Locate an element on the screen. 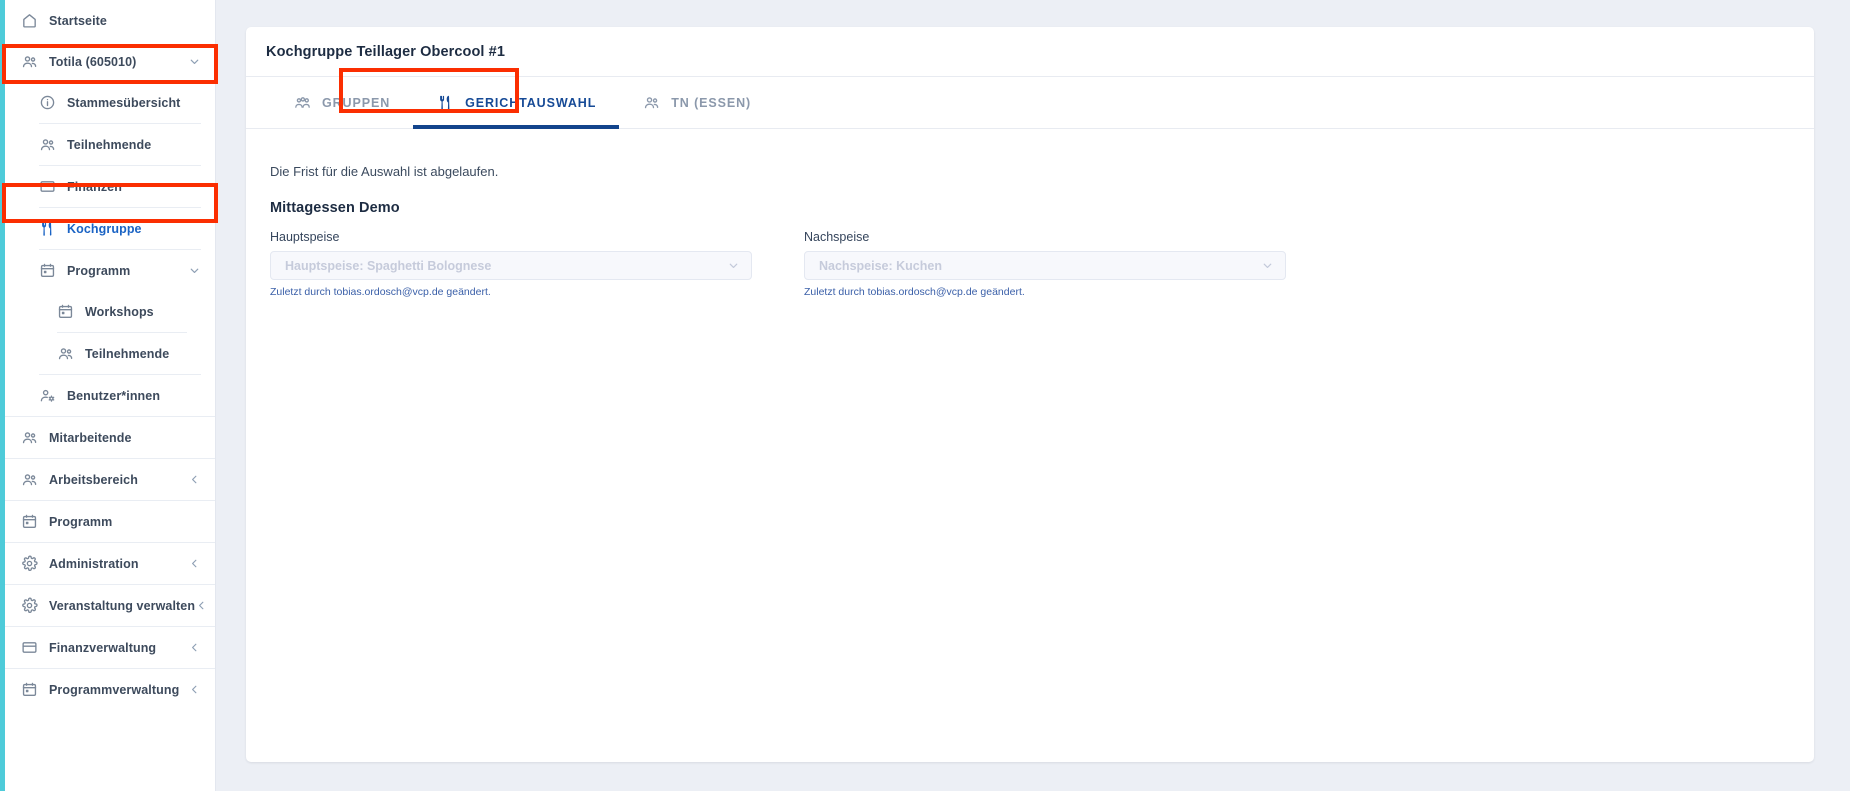  select-value: Hauptspeise: Spaghetti Bolognese is located at coordinates (388, 265).